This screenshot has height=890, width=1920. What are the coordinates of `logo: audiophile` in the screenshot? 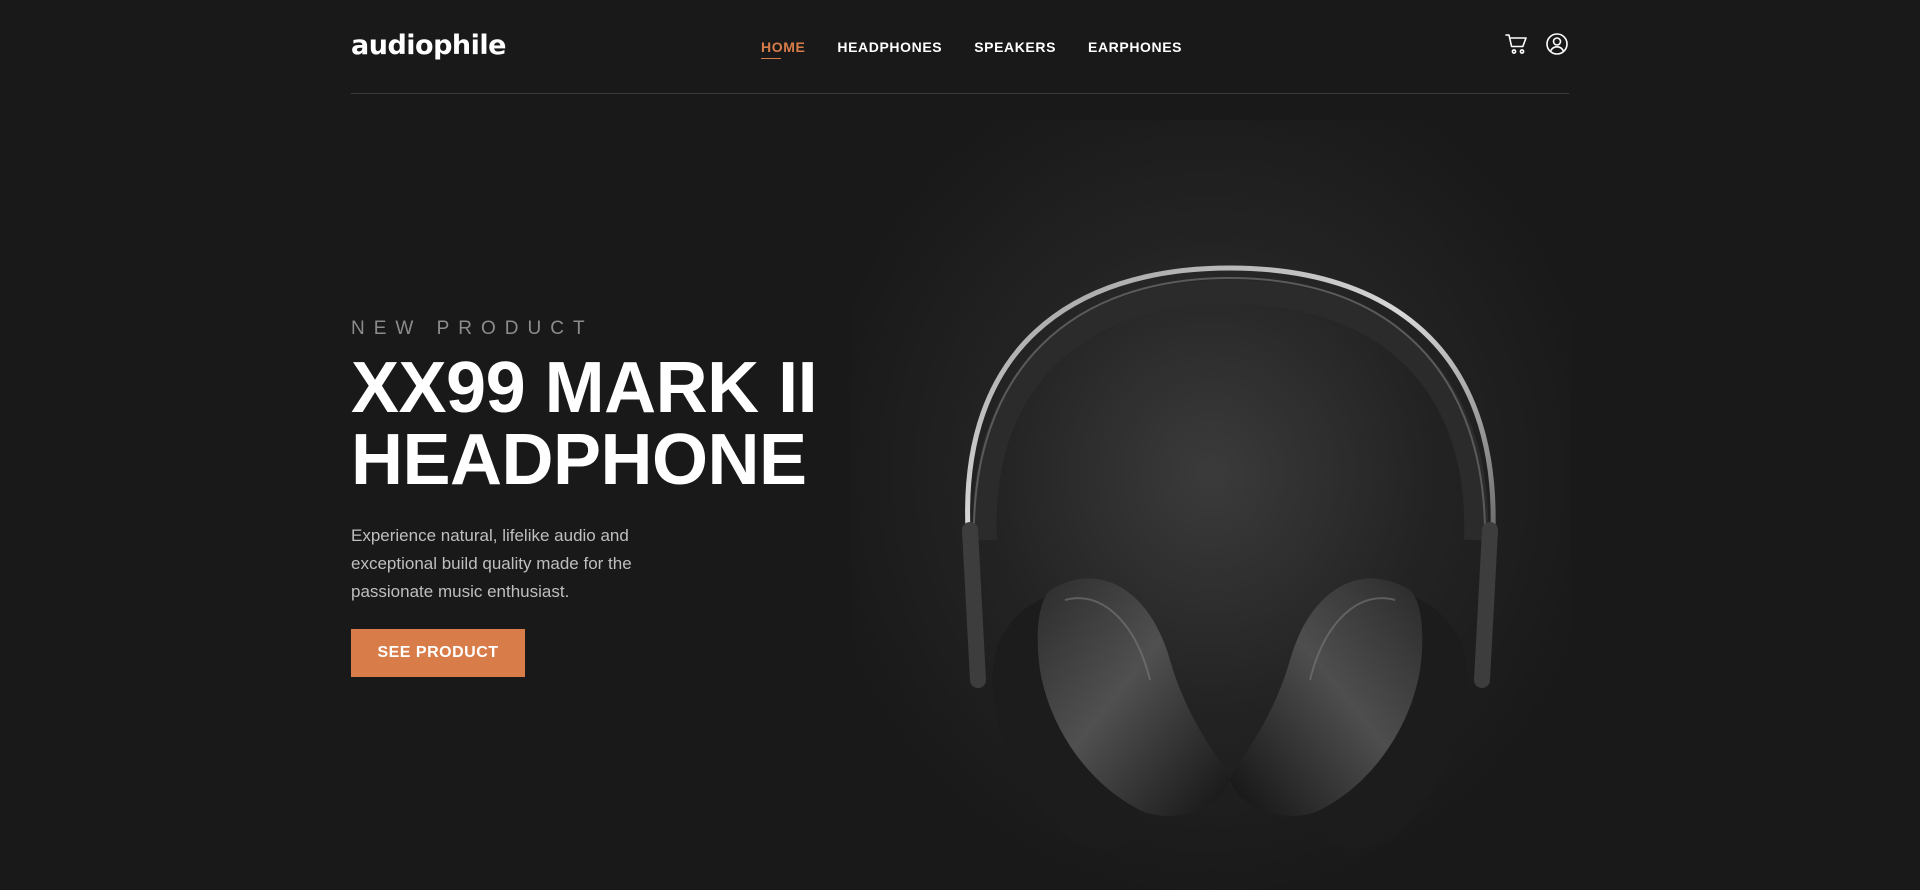 It's located at (428, 45).